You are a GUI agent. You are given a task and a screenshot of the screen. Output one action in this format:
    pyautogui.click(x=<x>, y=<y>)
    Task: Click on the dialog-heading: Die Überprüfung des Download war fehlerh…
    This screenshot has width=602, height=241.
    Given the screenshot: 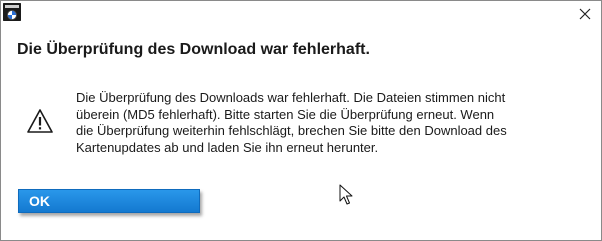 What is the action you would take?
    pyautogui.click(x=193, y=49)
    